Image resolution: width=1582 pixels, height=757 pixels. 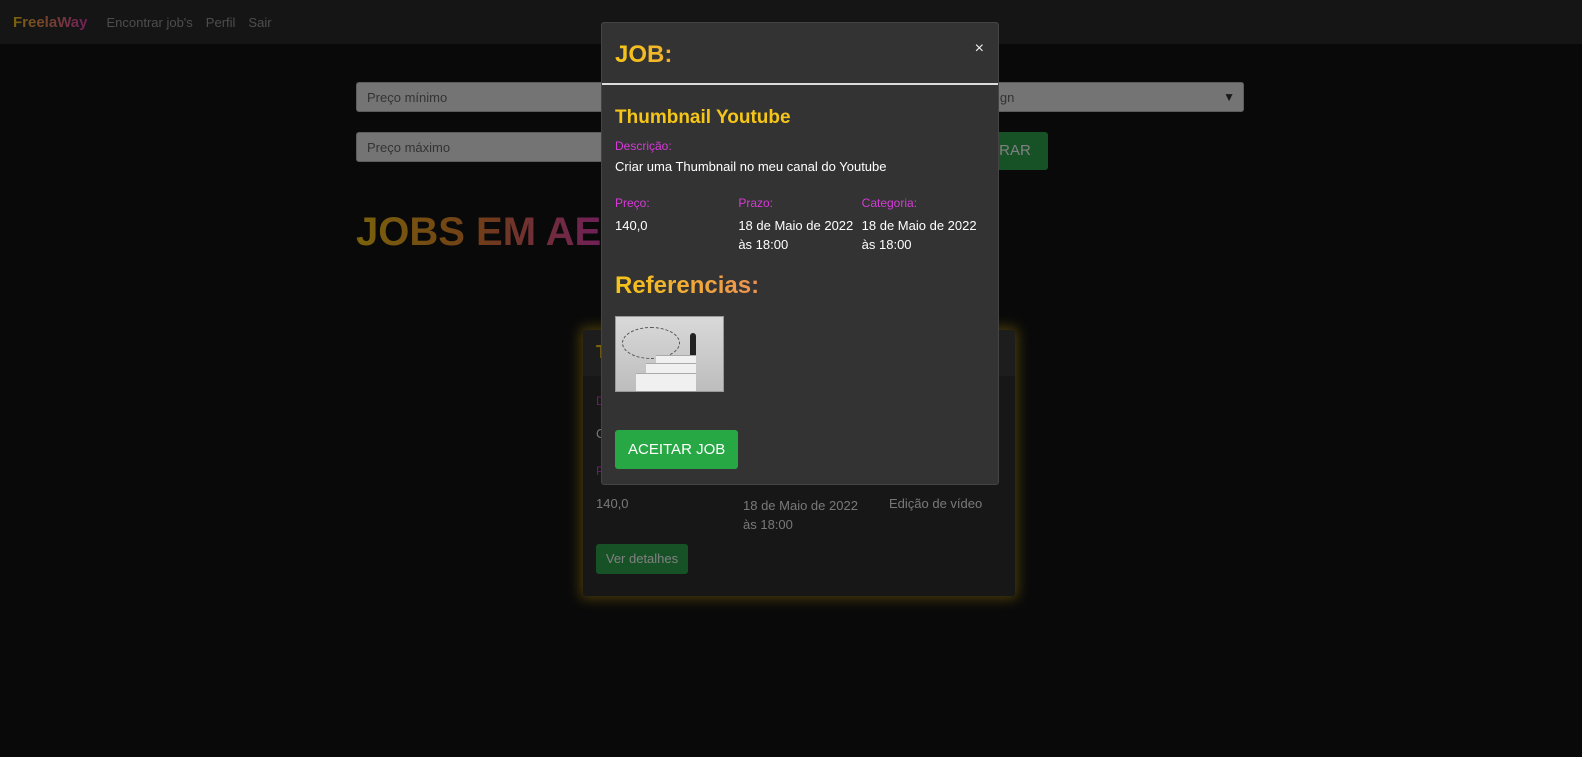 I want to click on job-title: Thumbnail Youtube, so click(x=703, y=117).